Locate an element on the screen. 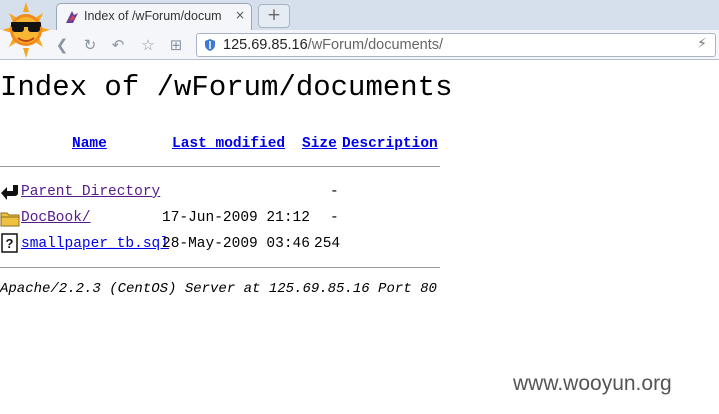  sun-avatar-icon is located at coordinates (26, 30).